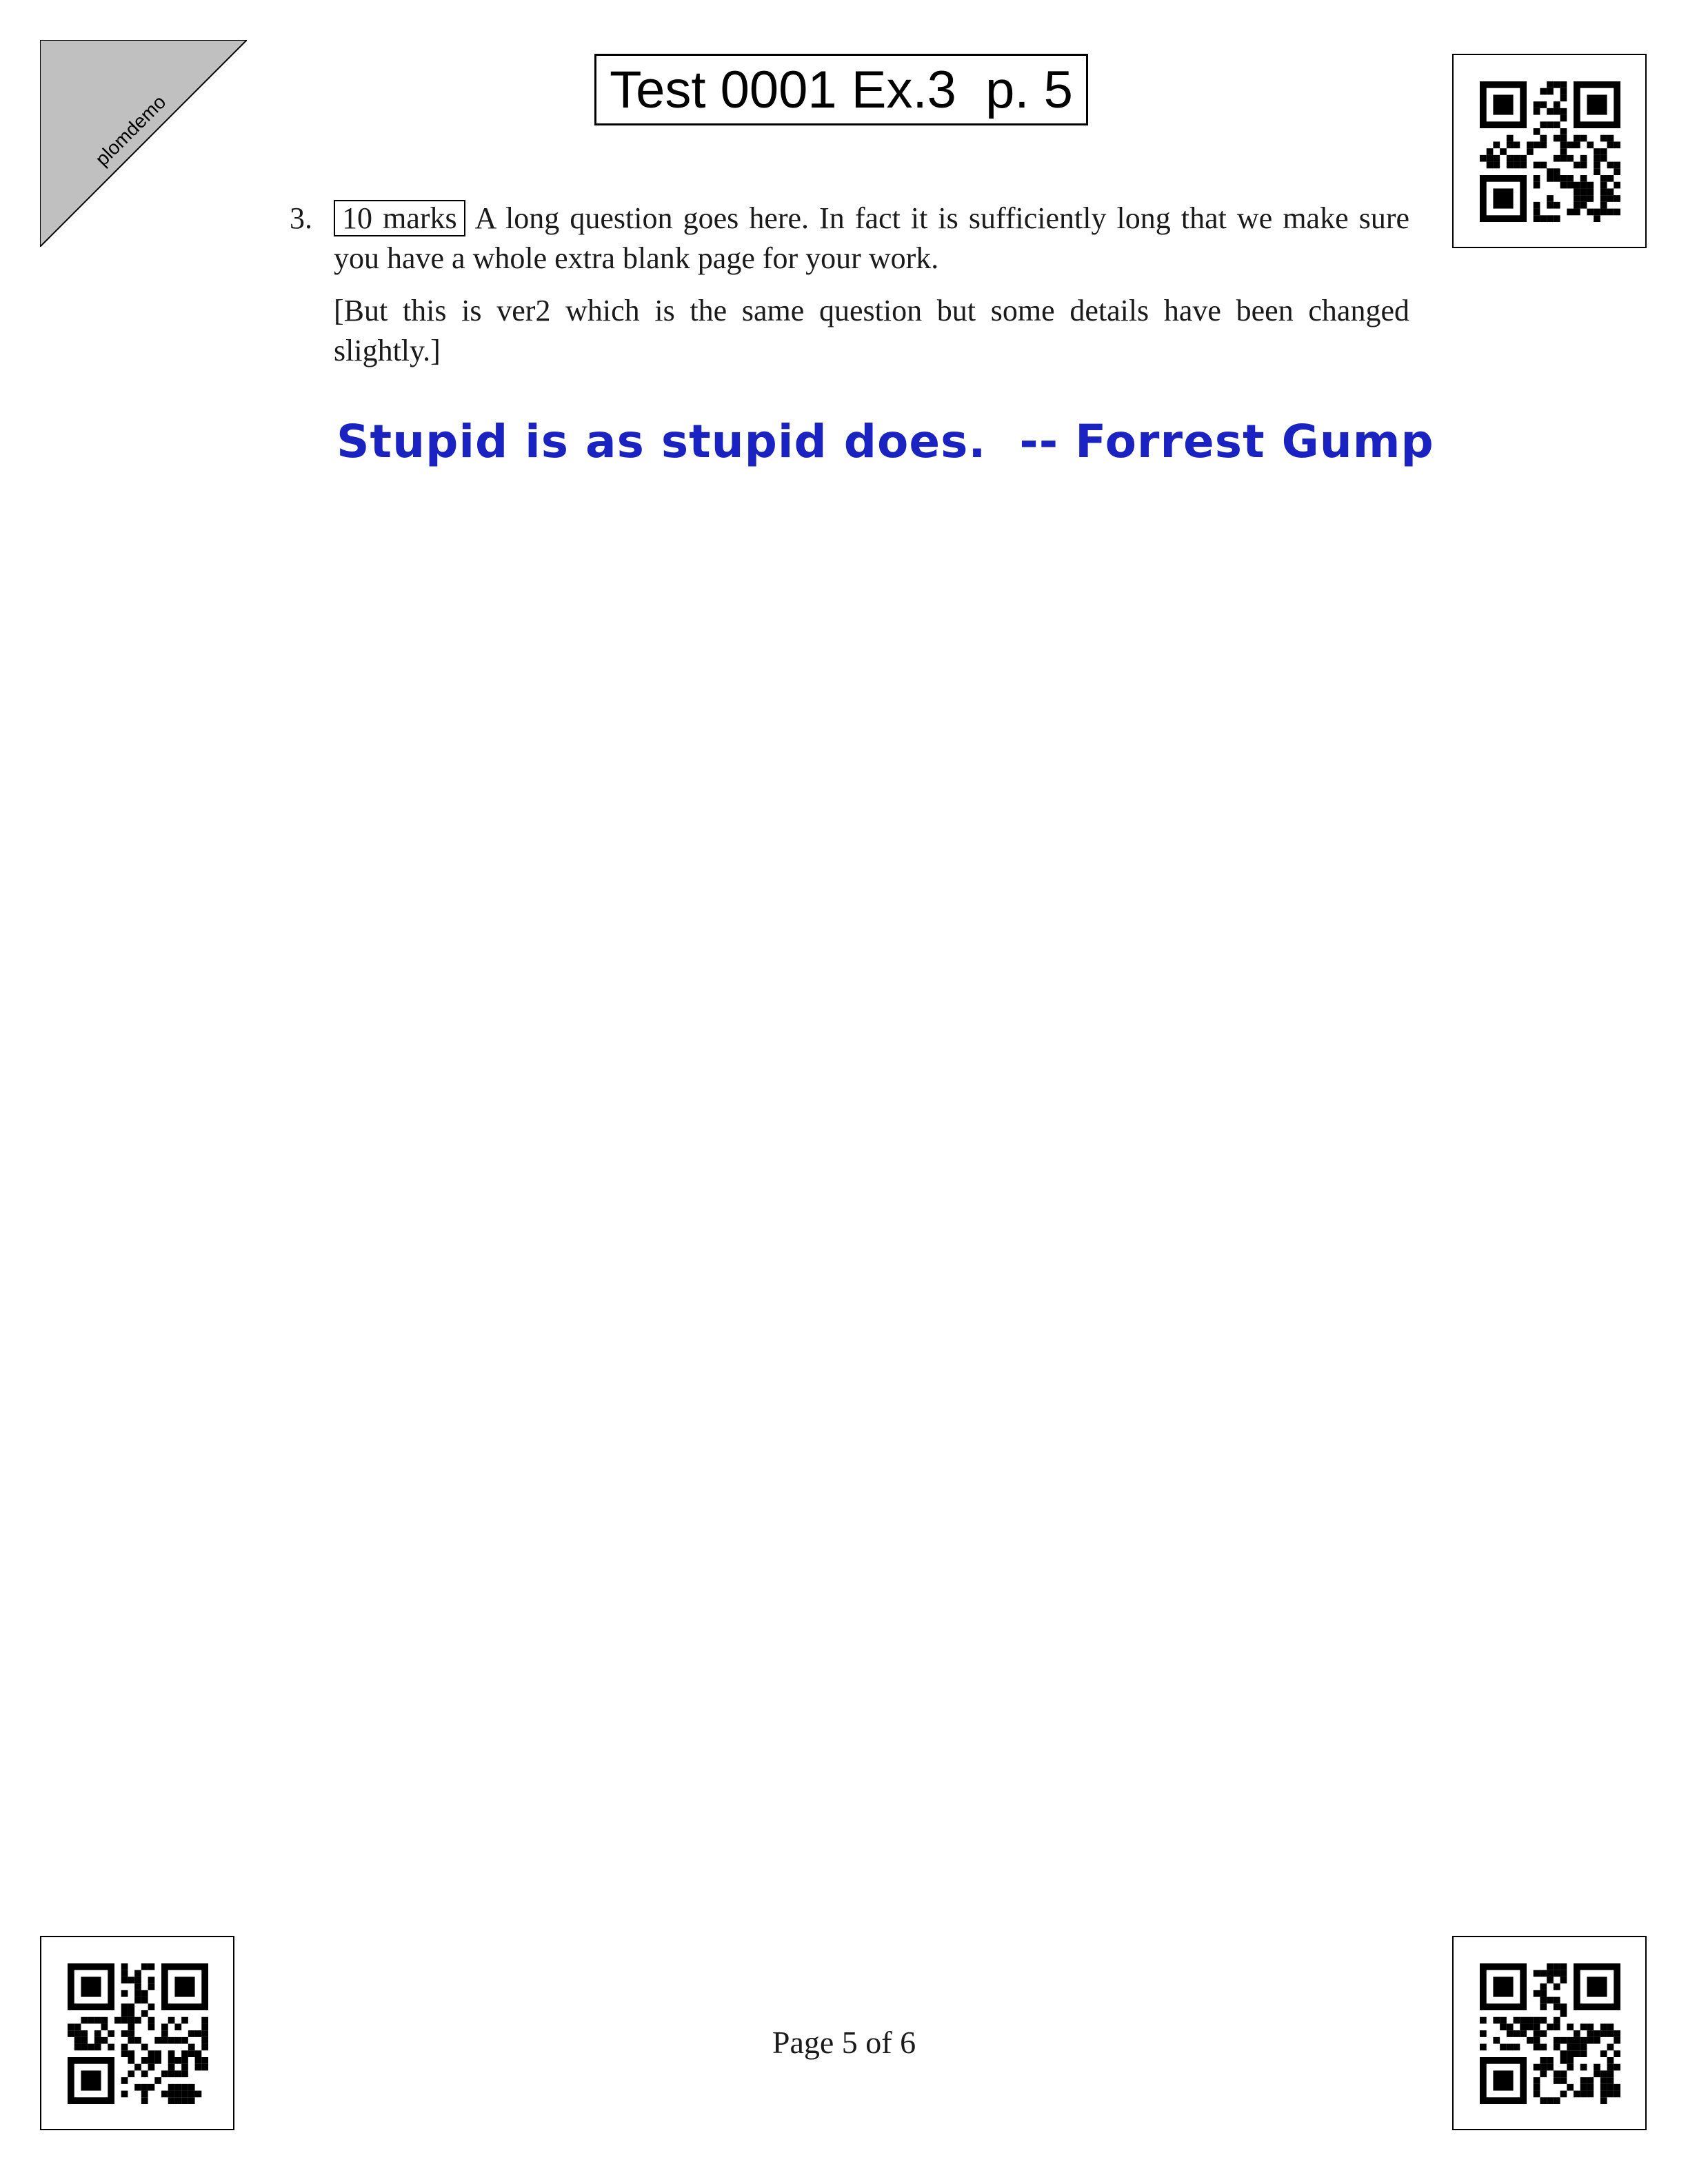  What do you see at coordinates (841, 90) in the screenshot?
I see `page-header-title: Test 0001 Ex.3 p. 5` at bounding box center [841, 90].